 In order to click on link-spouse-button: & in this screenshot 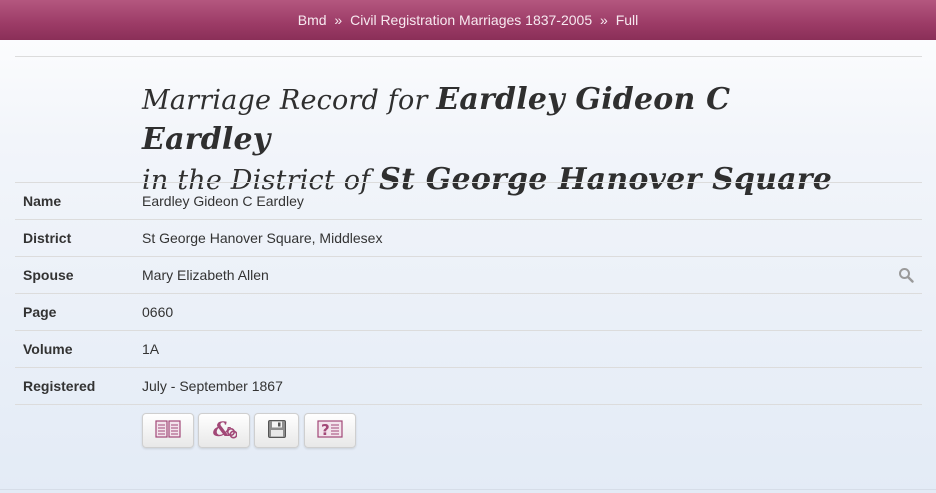, I will do `click(224, 430)`.